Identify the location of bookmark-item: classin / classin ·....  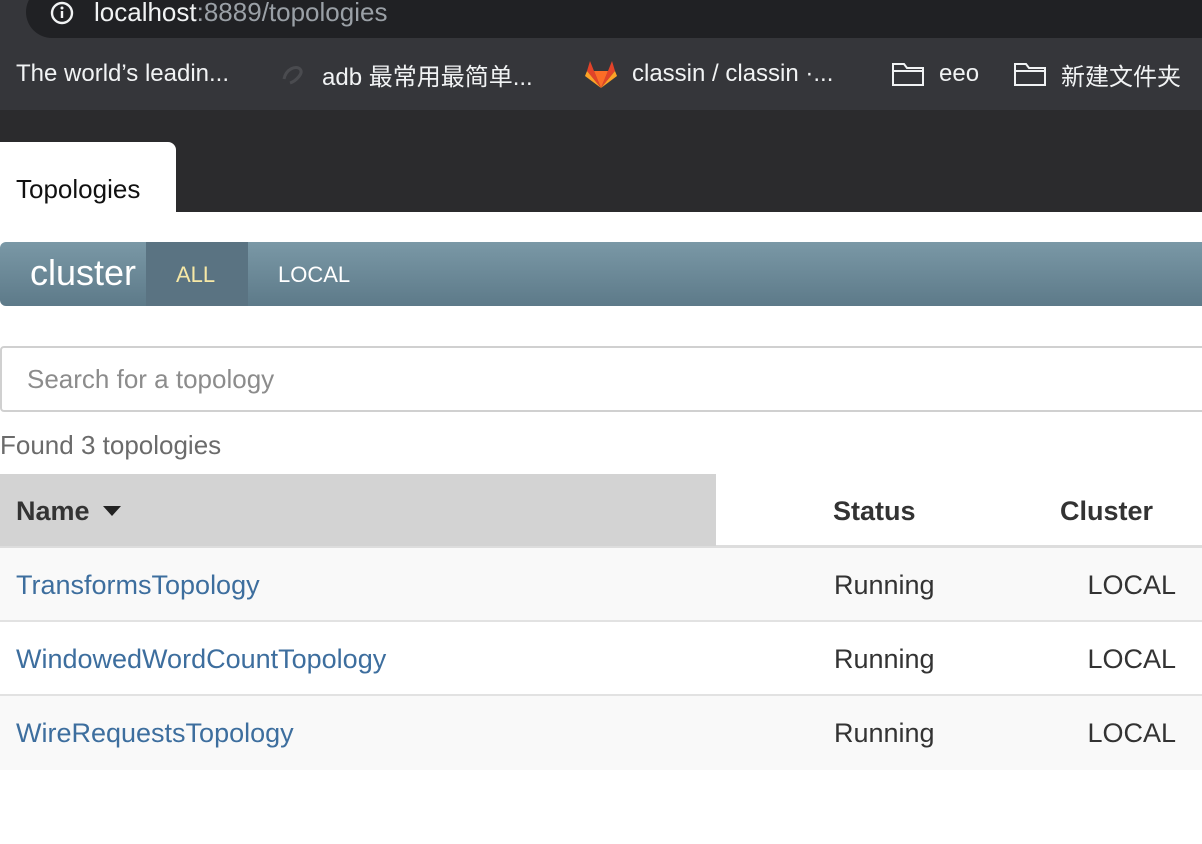
(708, 74).